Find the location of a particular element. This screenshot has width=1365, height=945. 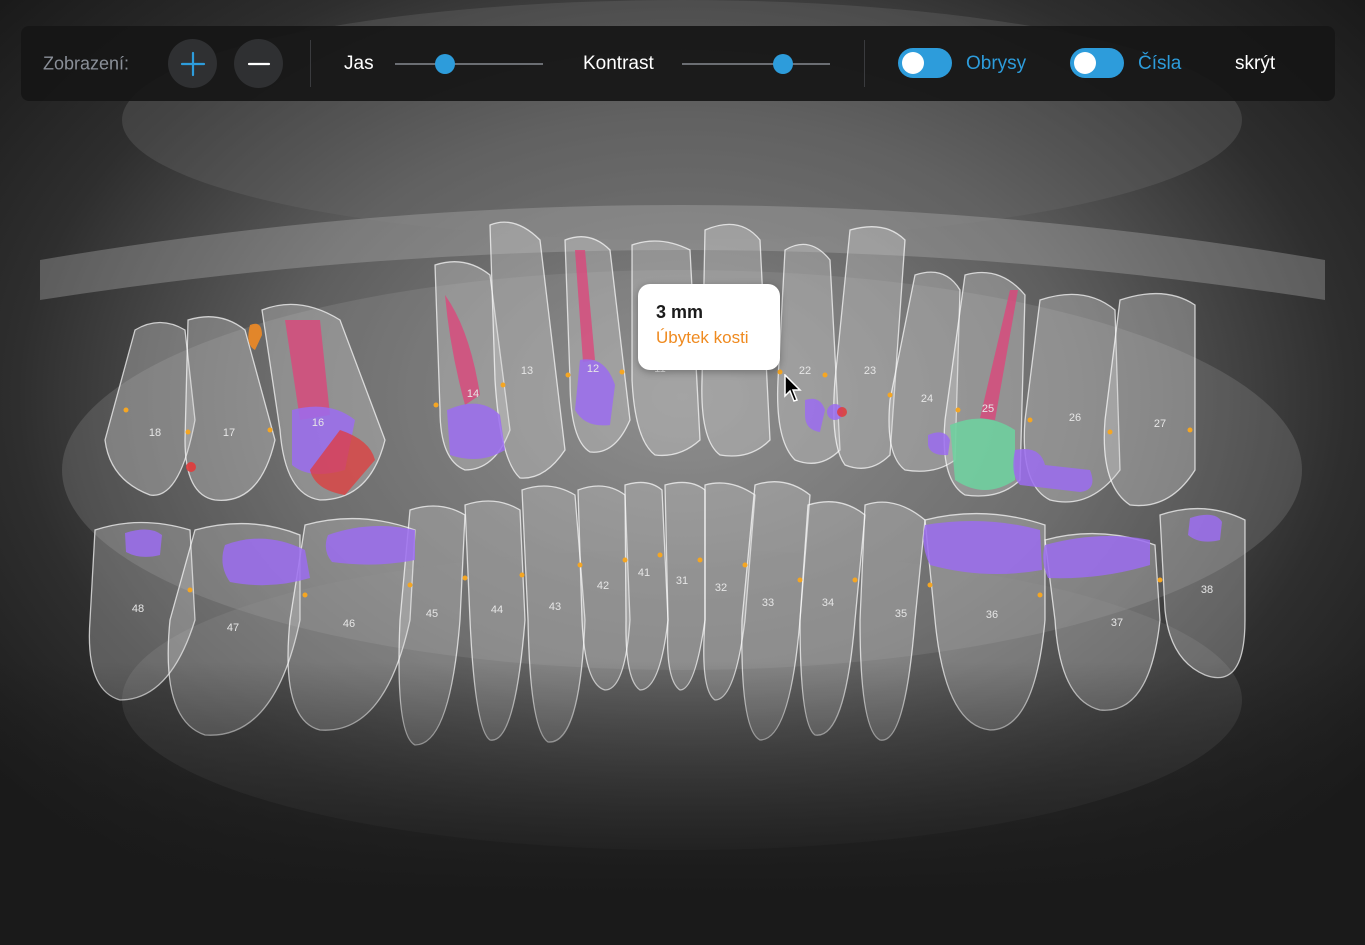

brightness-slider is located at coordinates (469, 64).